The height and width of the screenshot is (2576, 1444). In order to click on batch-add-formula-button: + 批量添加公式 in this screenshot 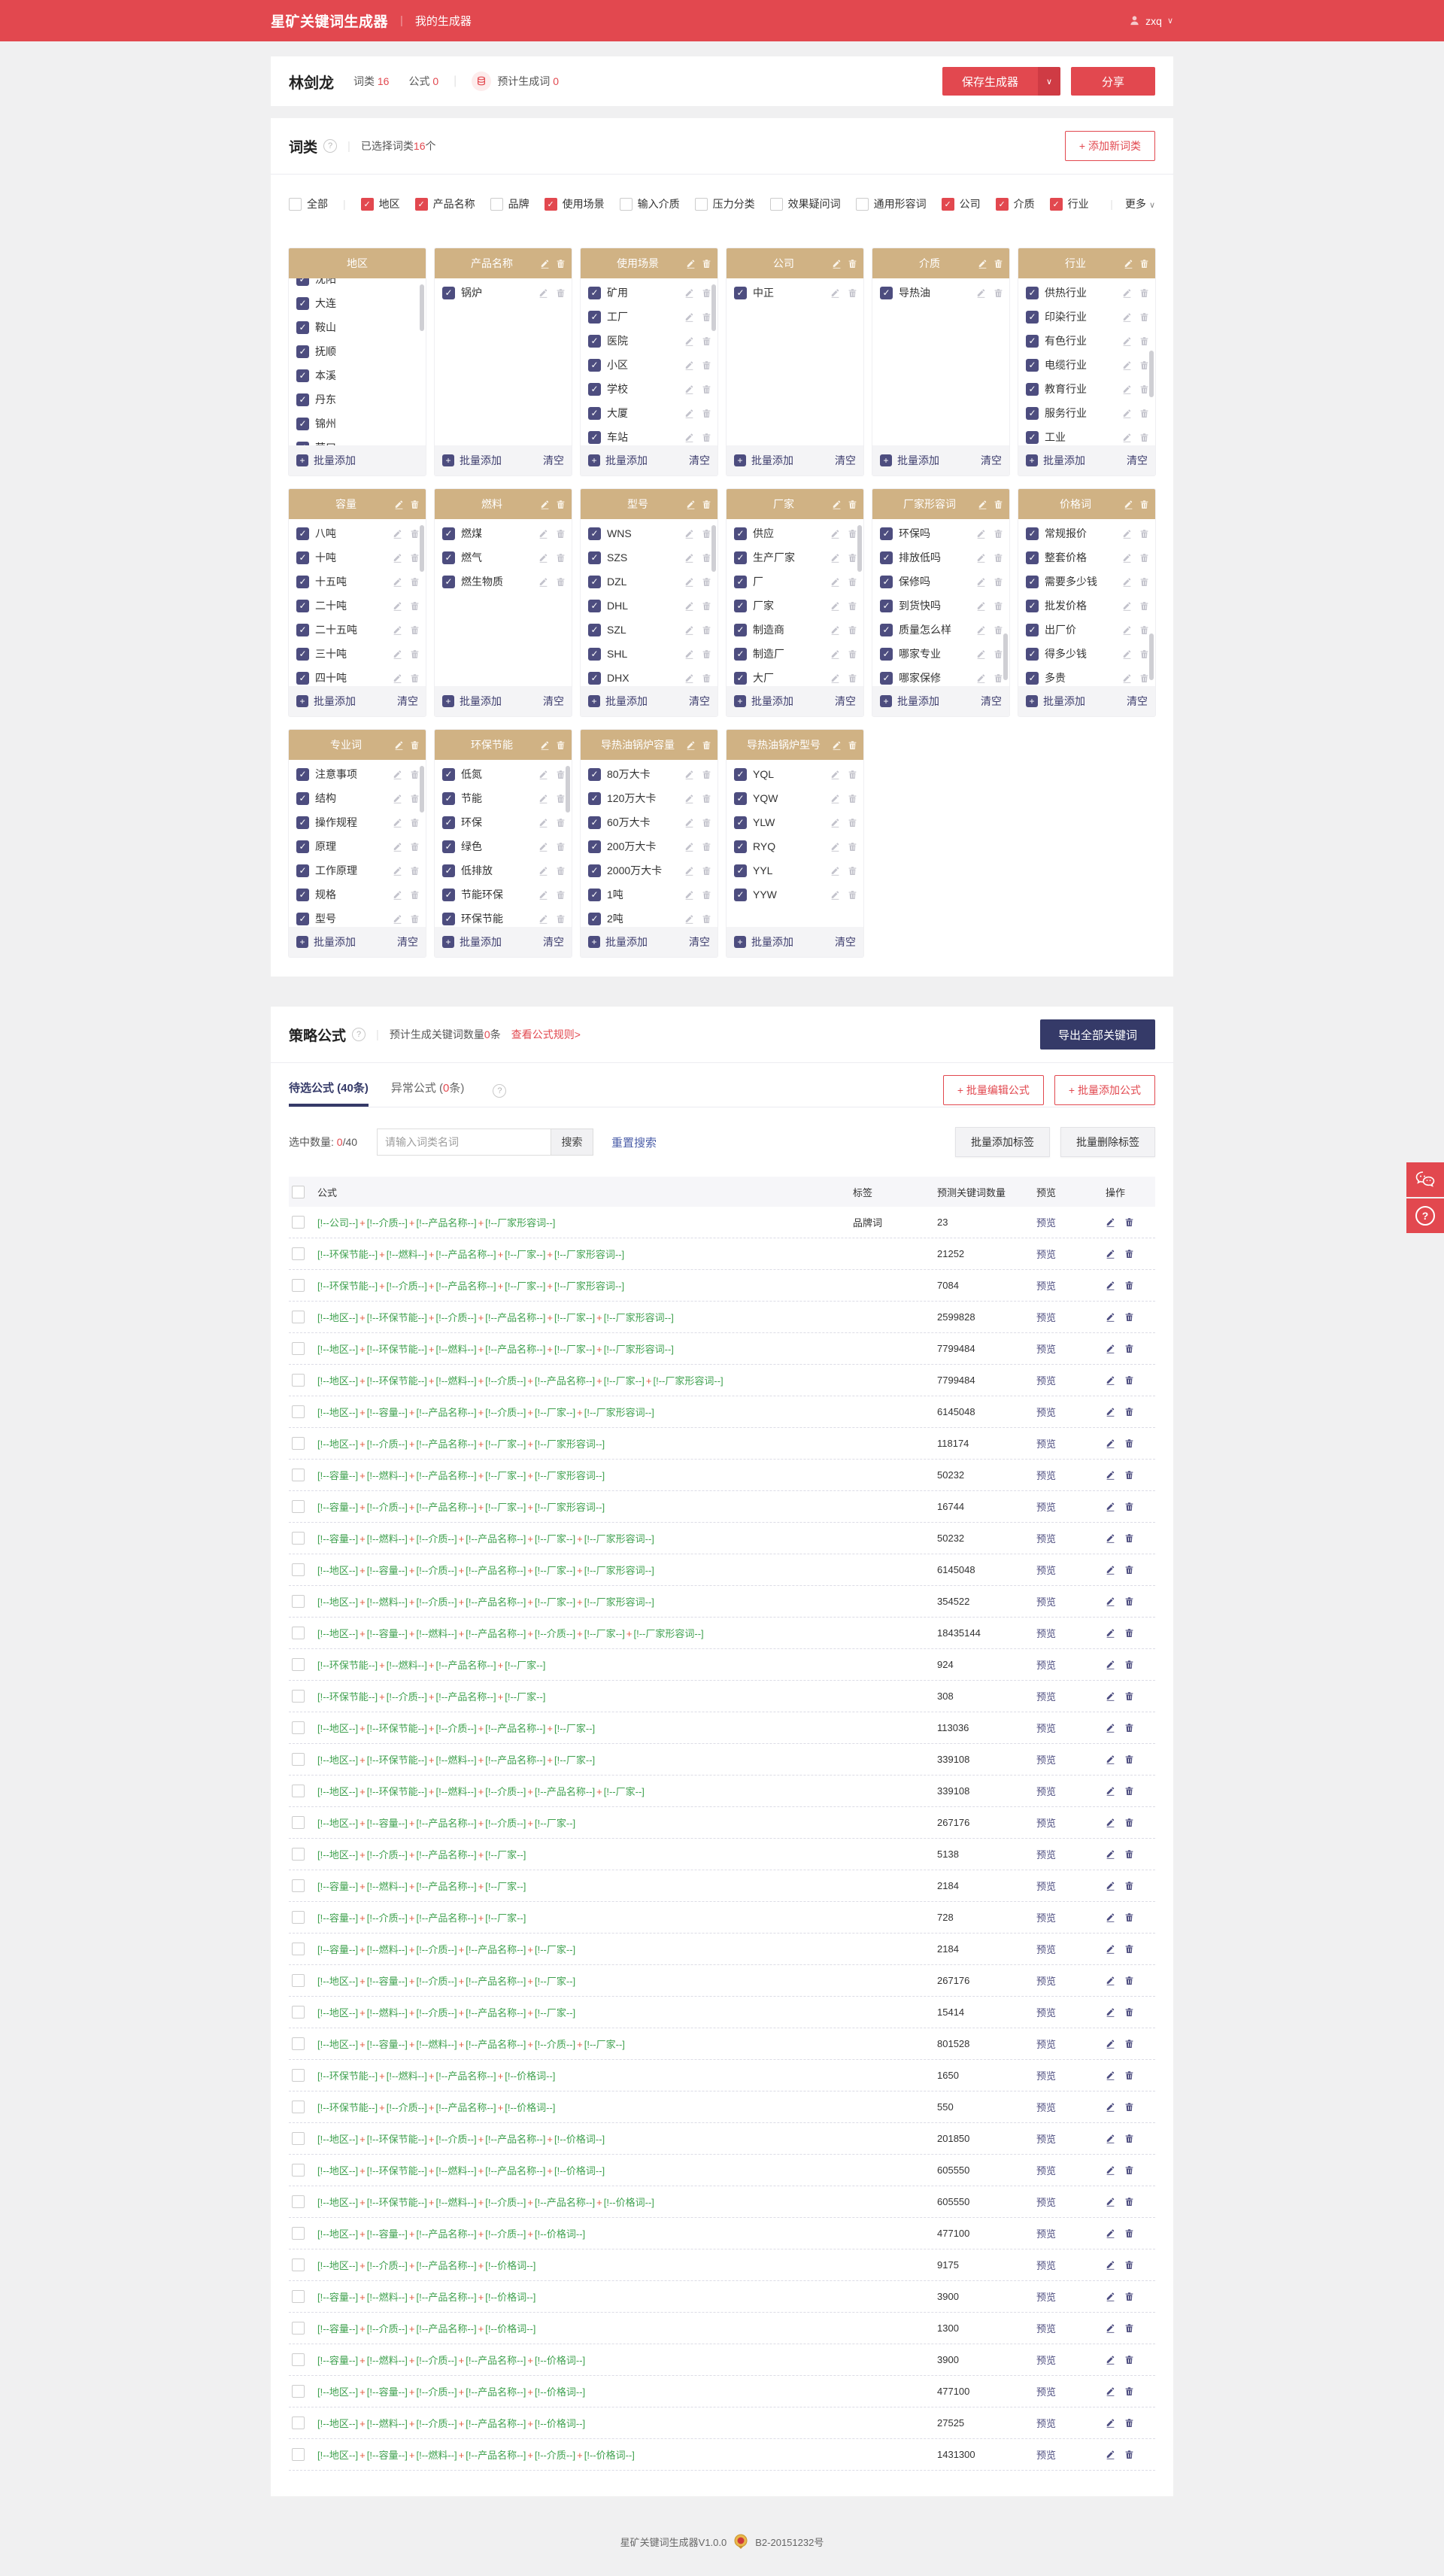, I will do `click(1104, 1090)`.